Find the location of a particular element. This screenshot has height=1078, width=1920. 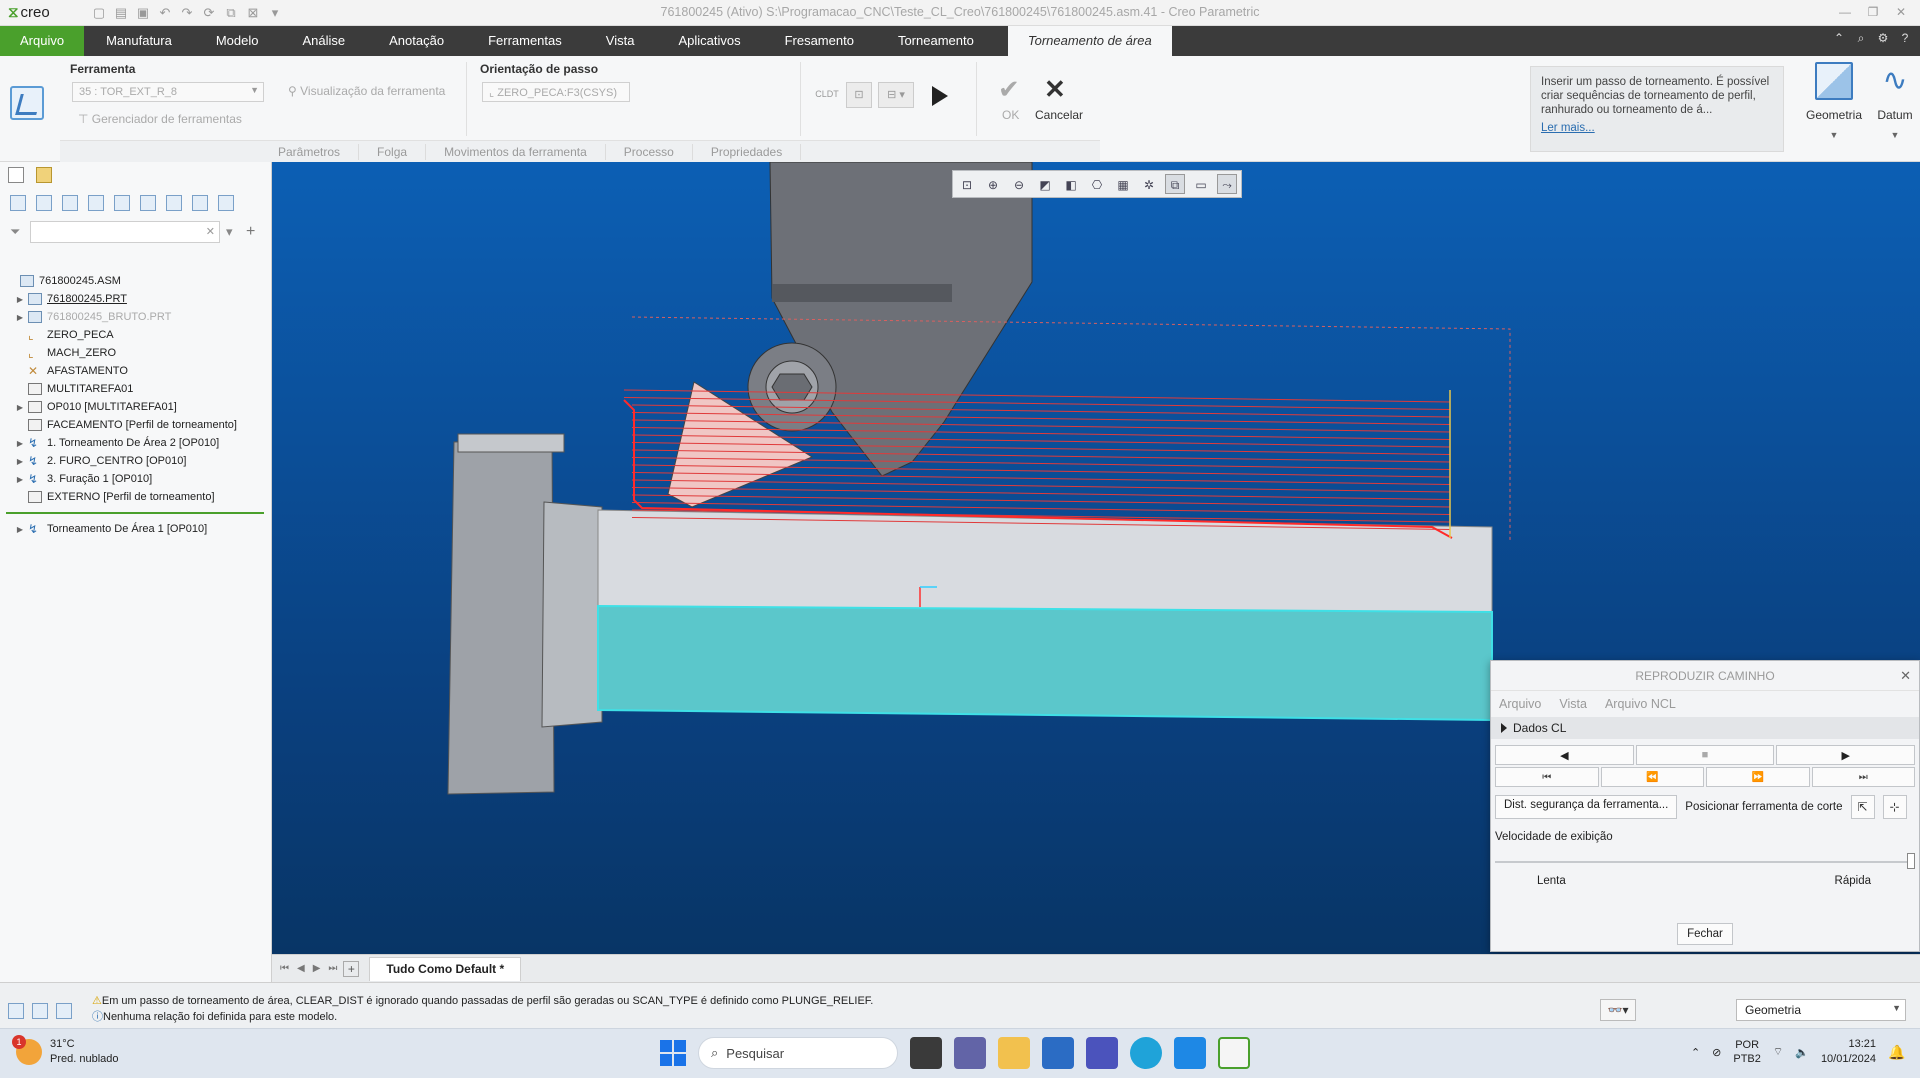

measure-icon: ⊹ is located at coordinates (1894, 807).